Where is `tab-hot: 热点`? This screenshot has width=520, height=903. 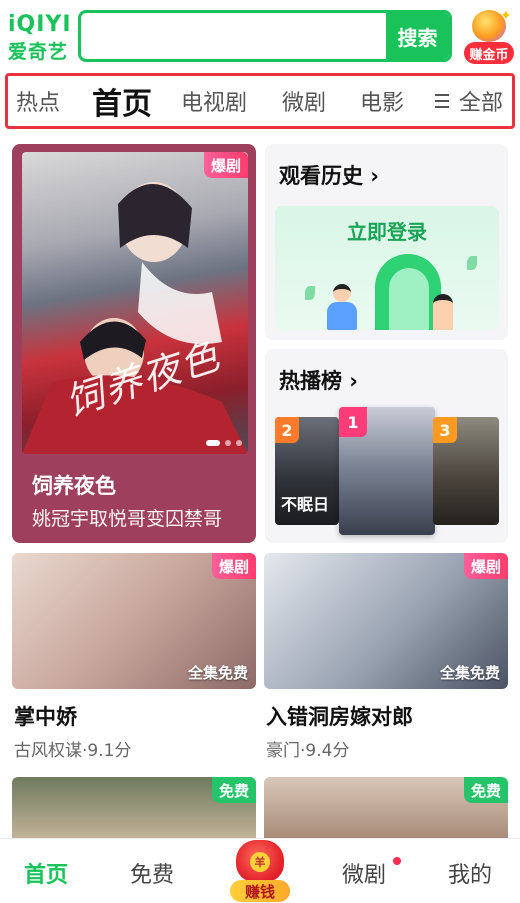
tab-hot: 热点 is located at coordinates (38, 101).